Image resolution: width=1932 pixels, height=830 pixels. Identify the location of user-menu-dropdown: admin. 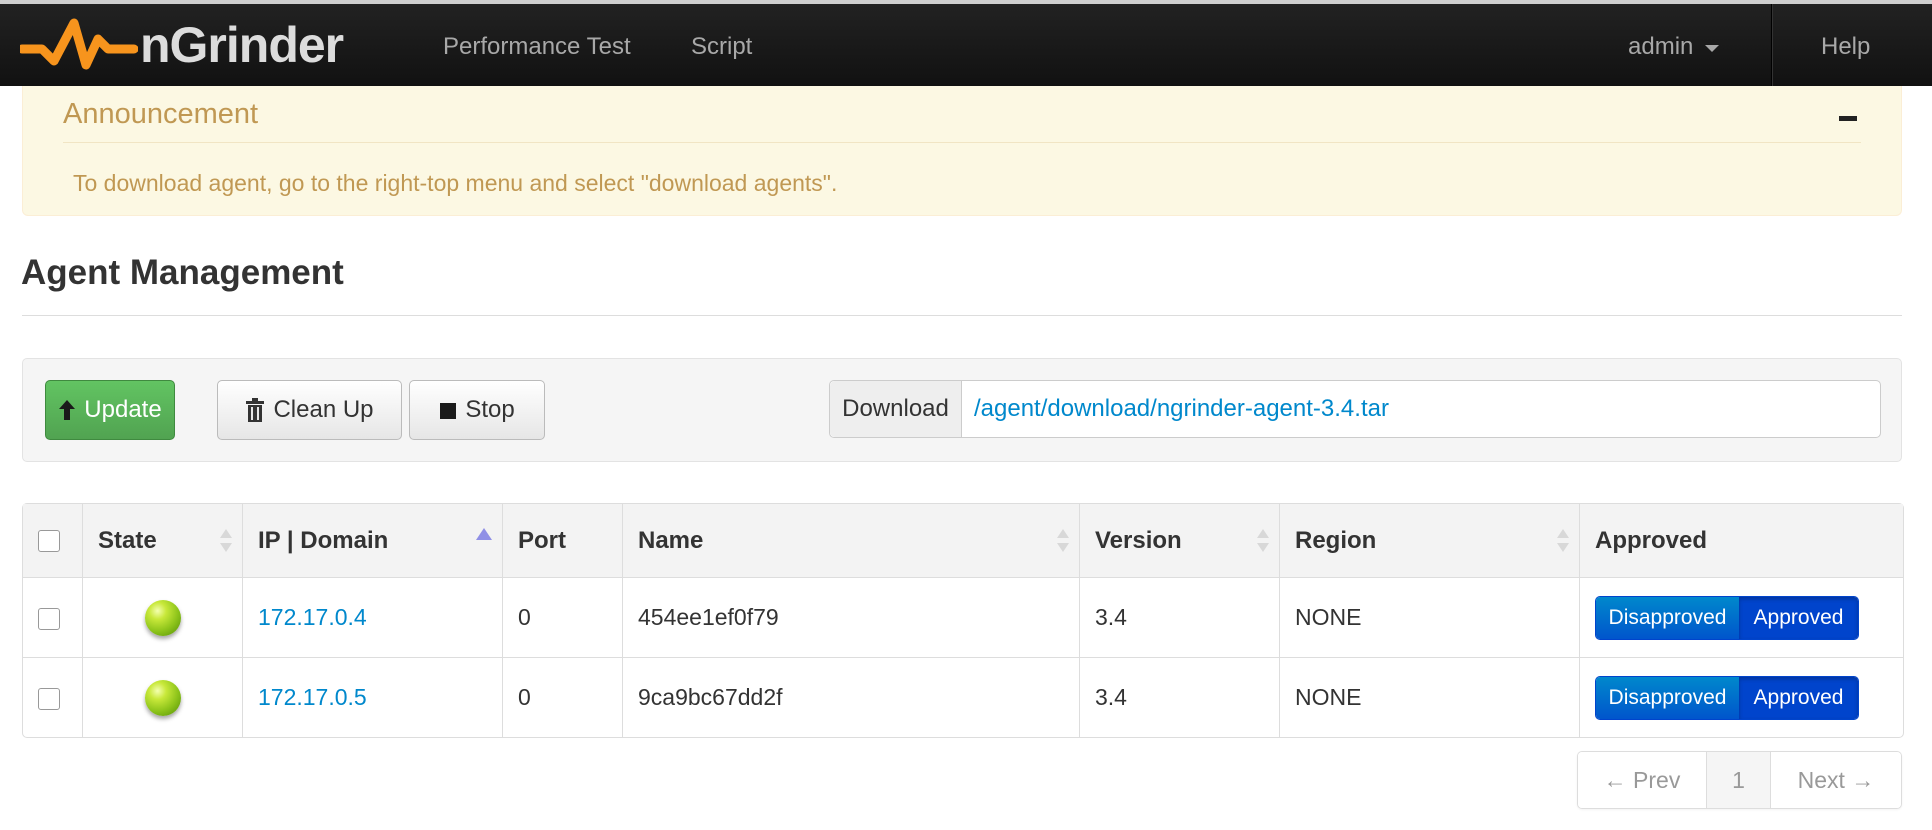
(1674, 47).